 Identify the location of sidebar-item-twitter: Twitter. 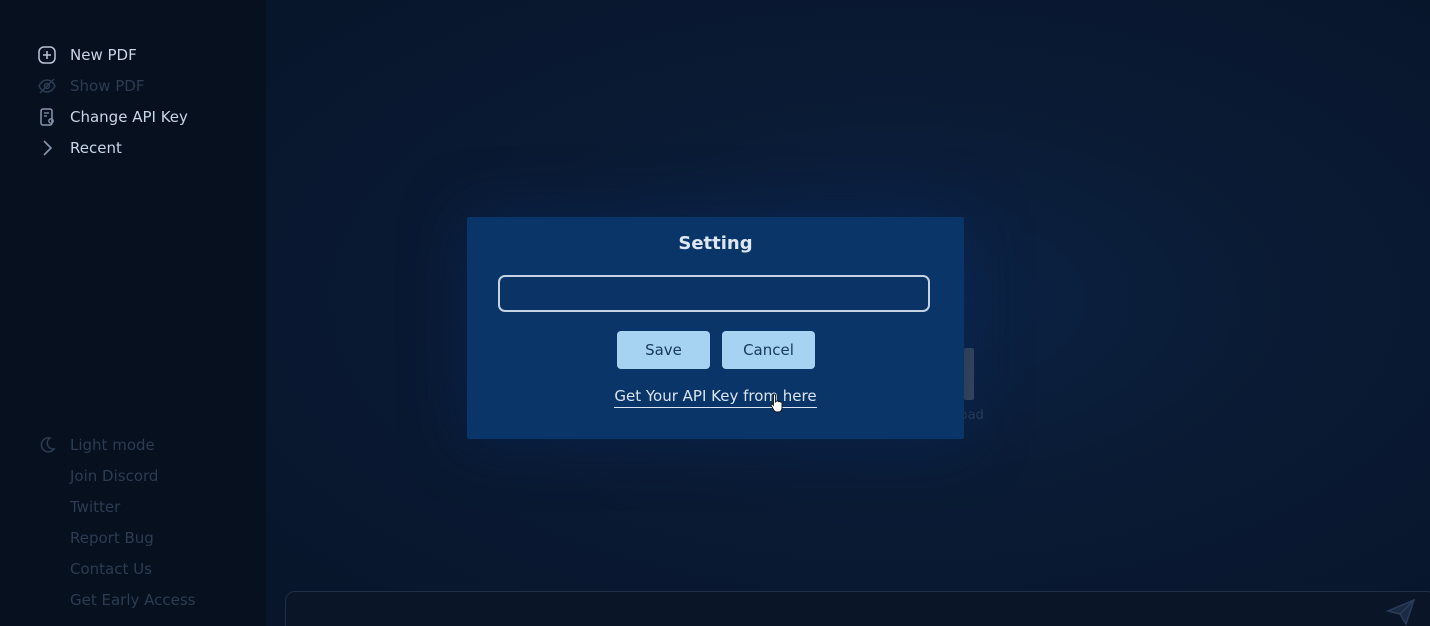
(78, 507).